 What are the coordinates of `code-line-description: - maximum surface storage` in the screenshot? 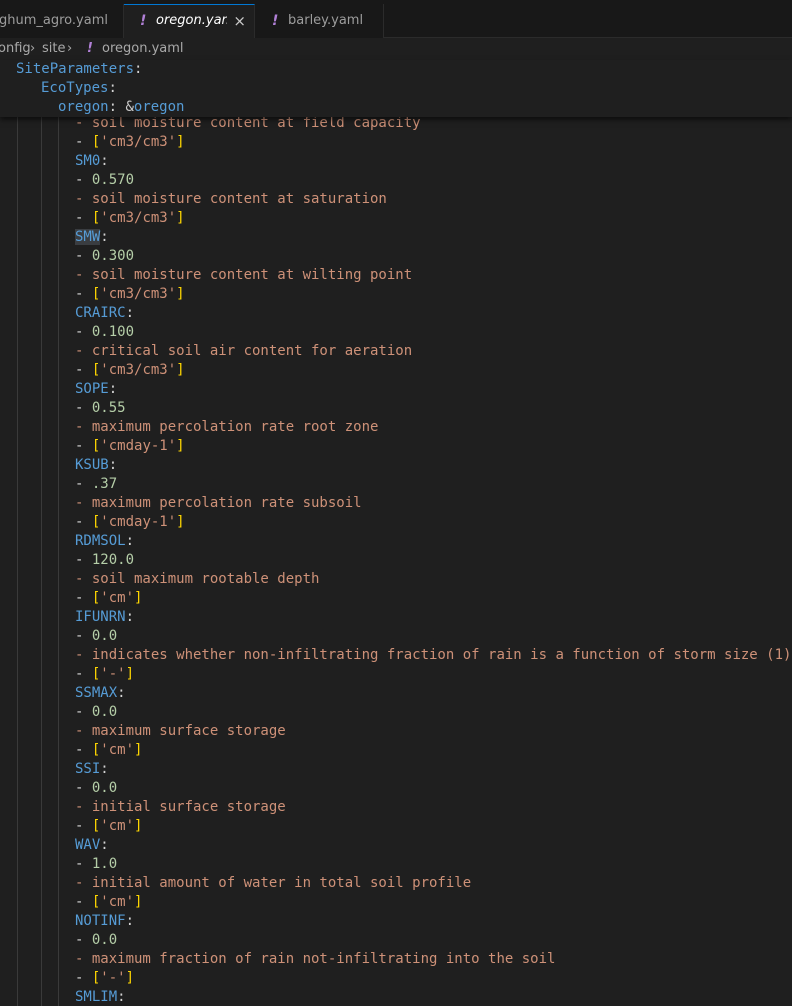 It's located at (180, 731).